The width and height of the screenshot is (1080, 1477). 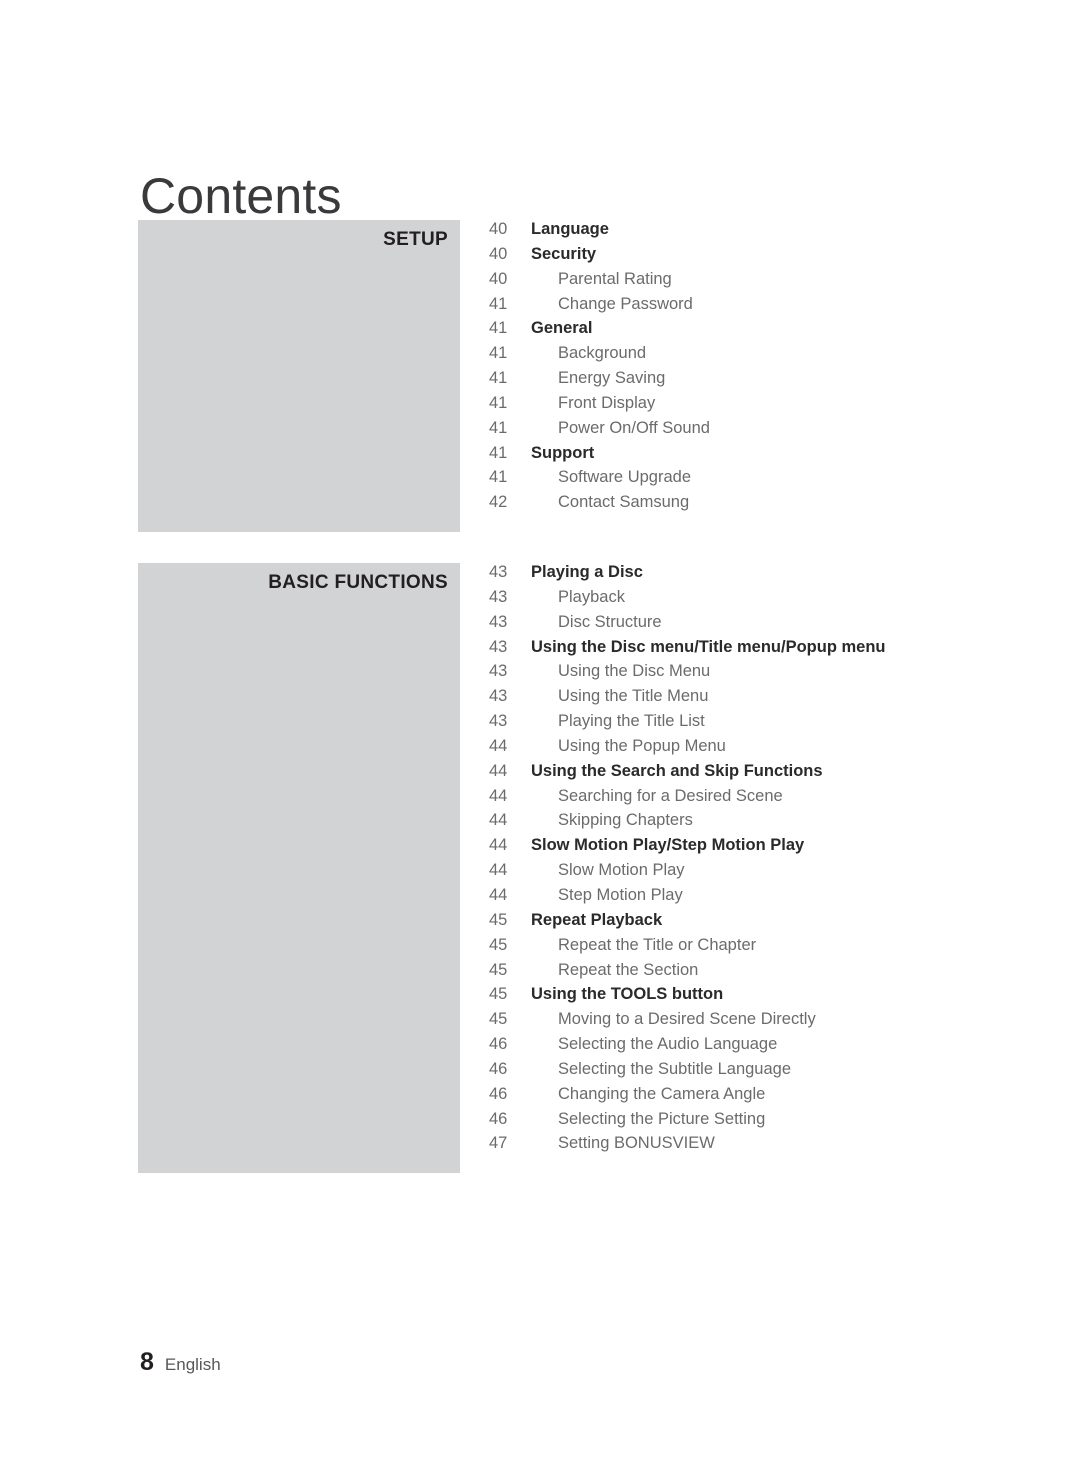 What do you see at coordinates (631, 721) in the screenshot?
I see `toc-entry-title: Playing the Title List` at bounding box center [631, 721].